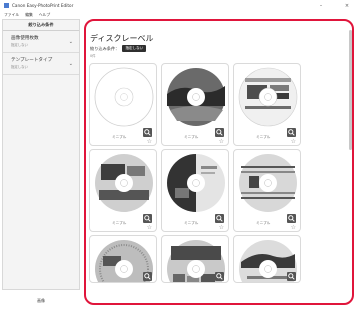 The height and width of the screenshot is (310, 357). I want to click on tab-images: 画像, so click(41, 301).